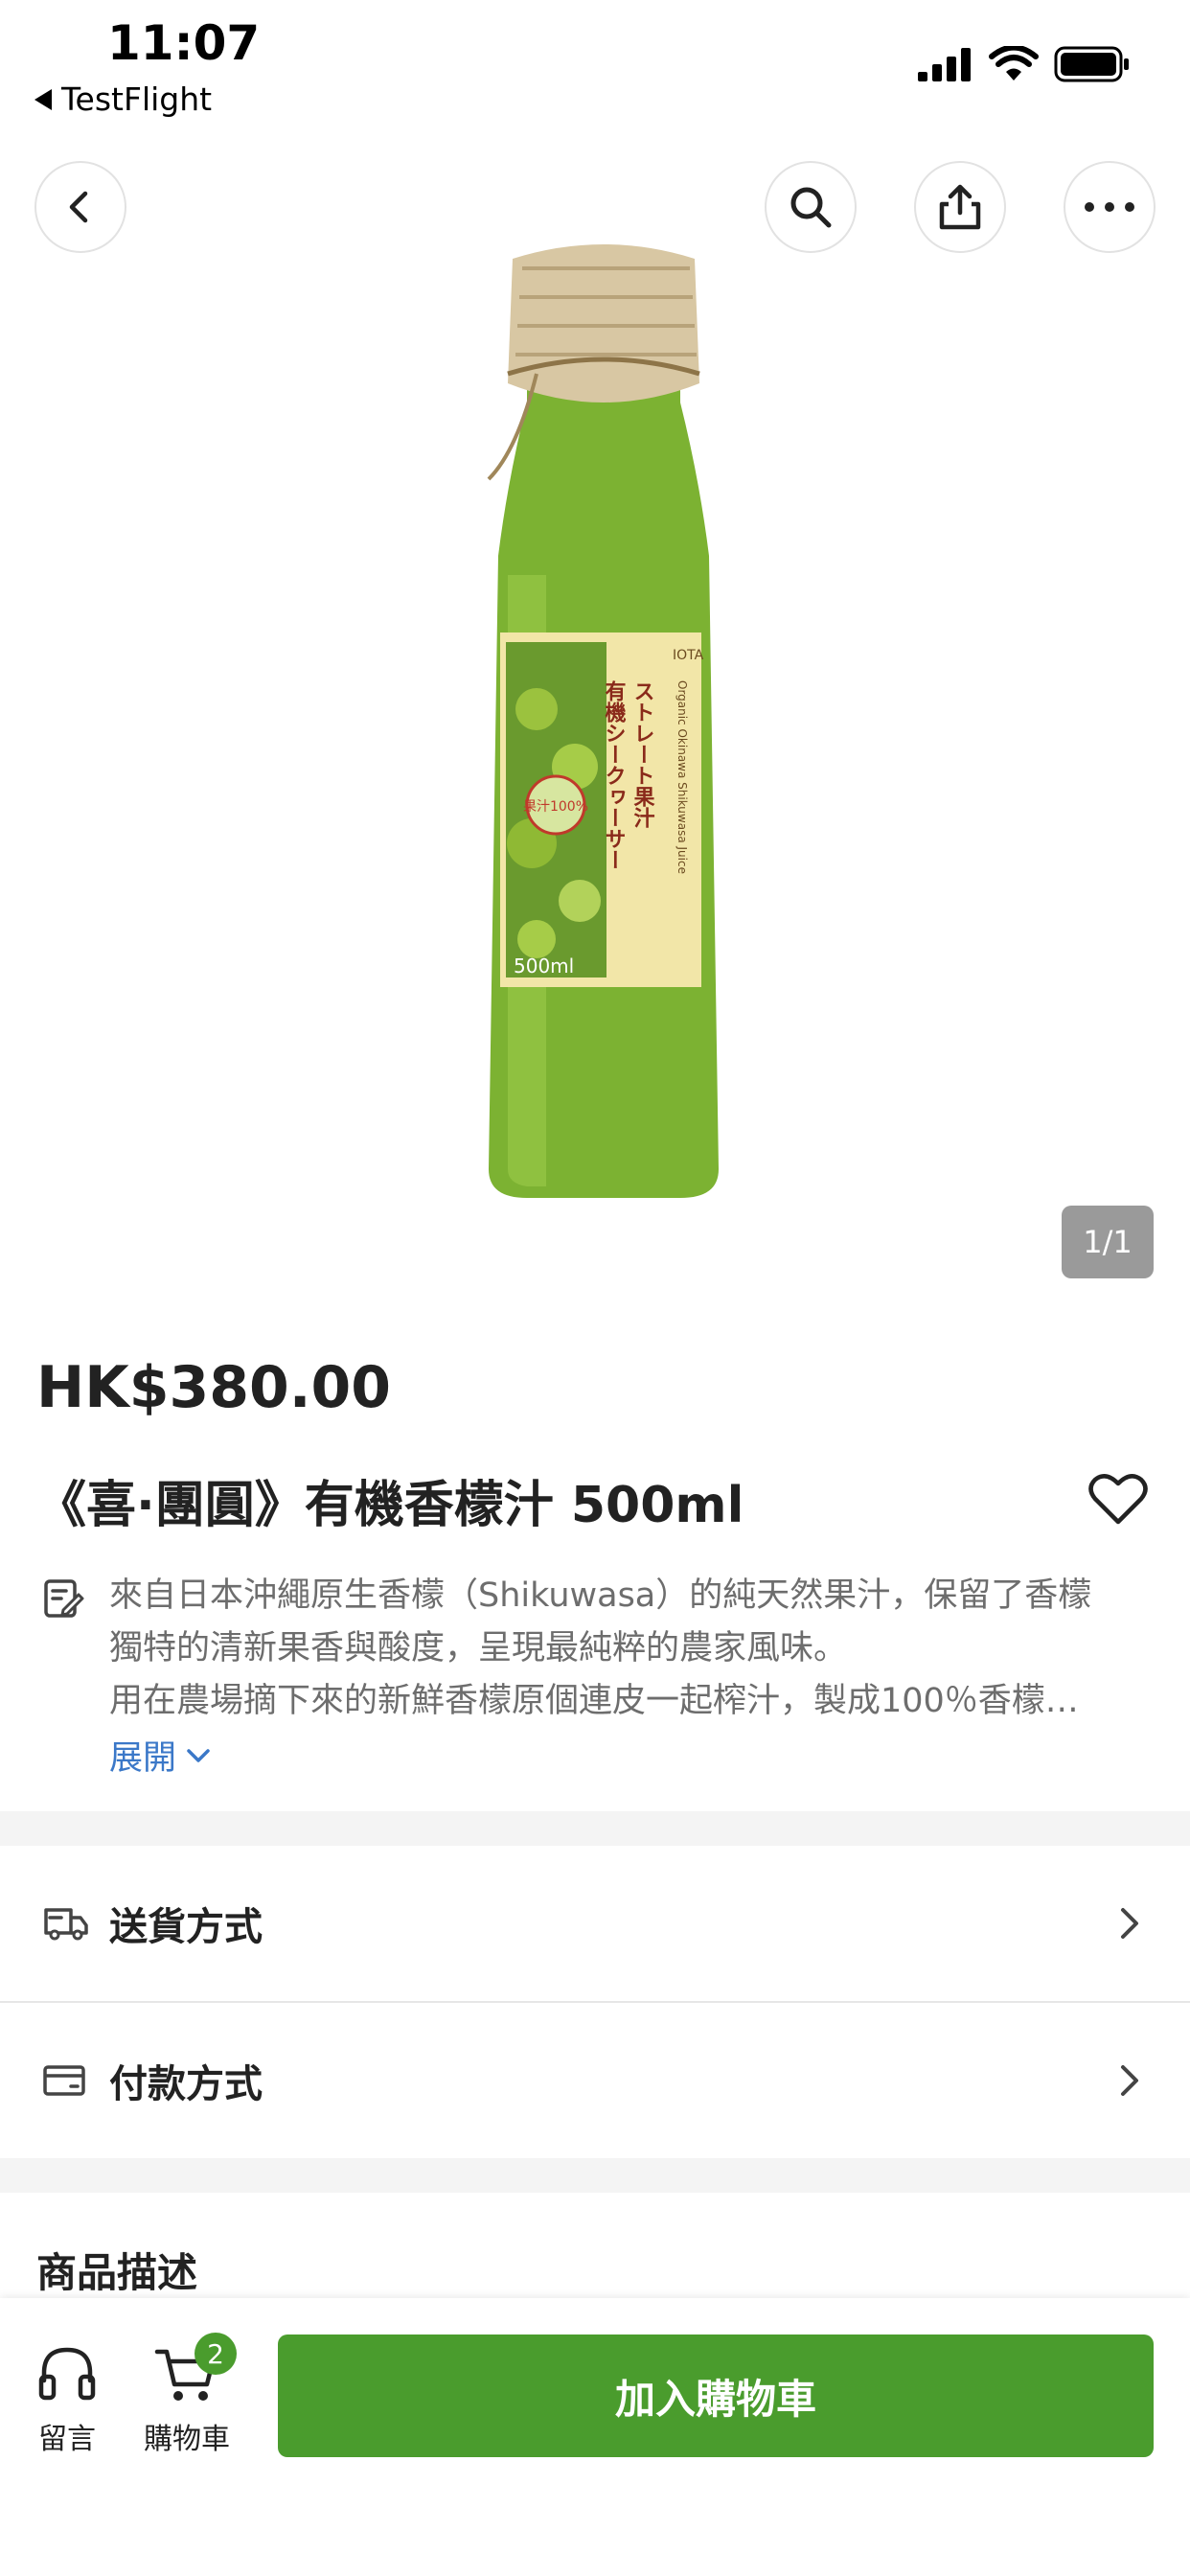 The image size is (1190, 2576). Describe the element at coordinates (1014, 63) in the screenshot. I see `wifi-icon` at that location.